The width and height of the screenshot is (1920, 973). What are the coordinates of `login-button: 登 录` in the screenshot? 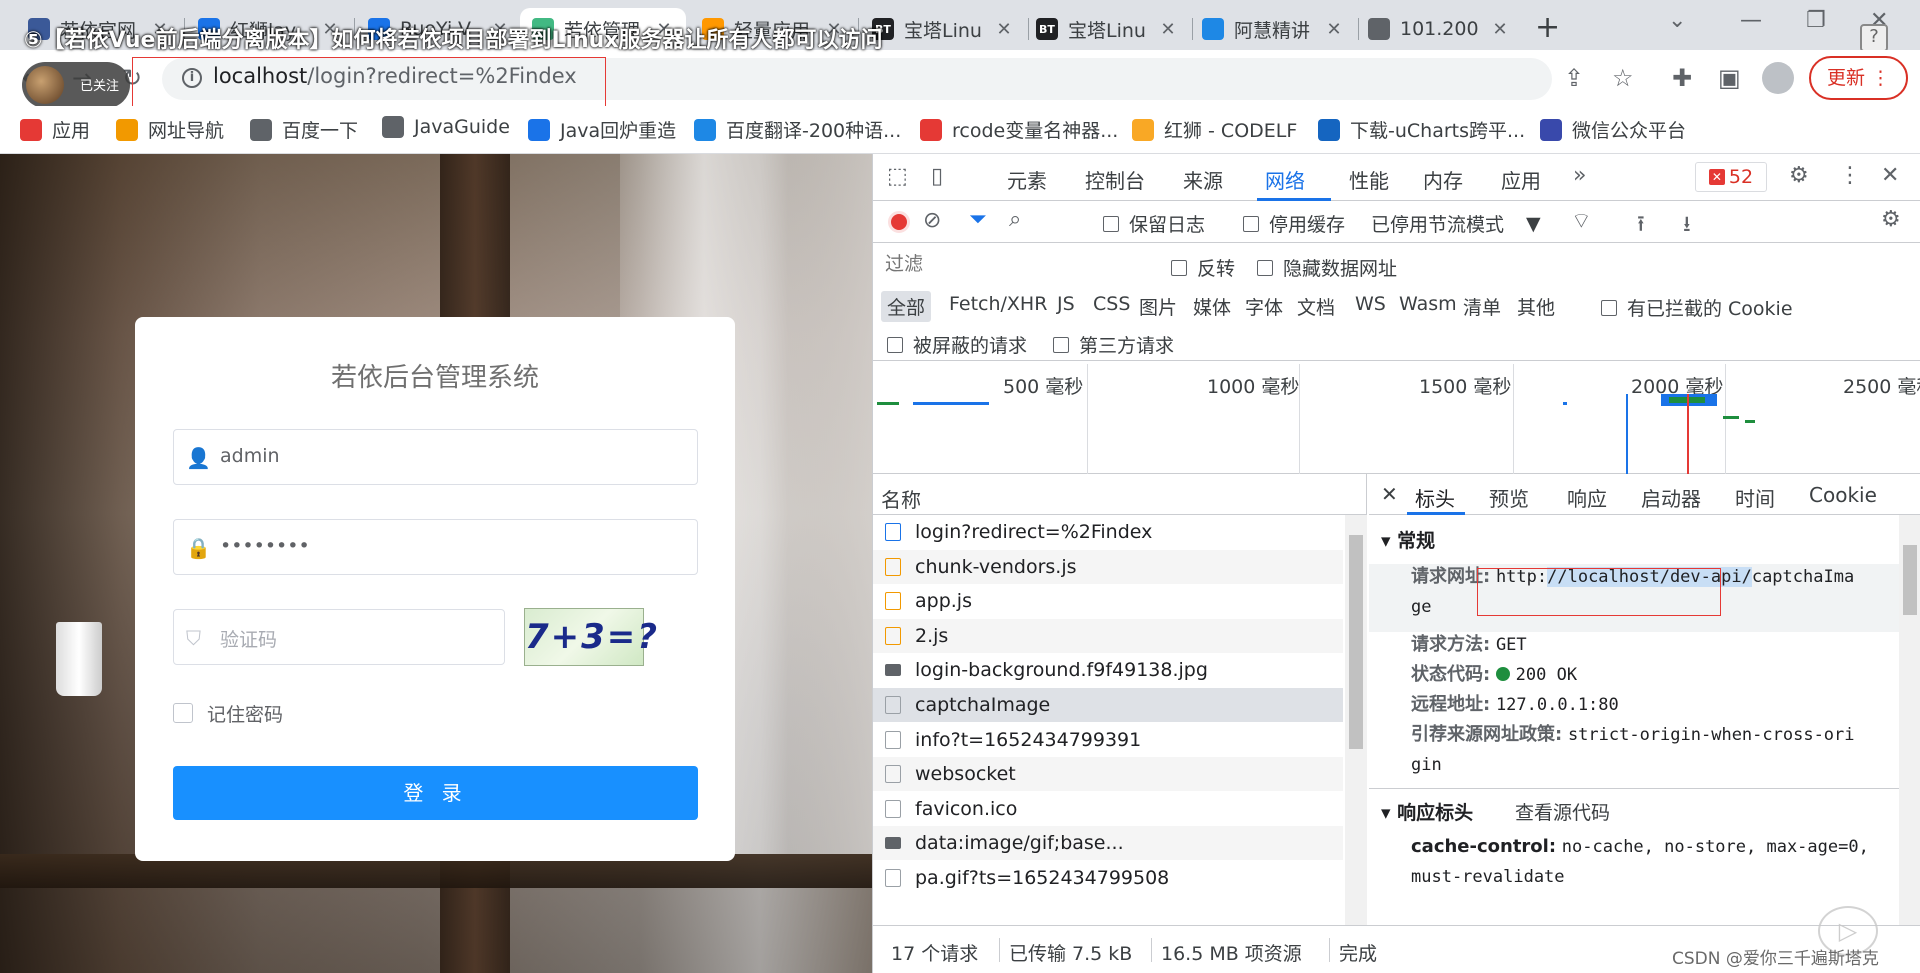 It's located at (435, 793).